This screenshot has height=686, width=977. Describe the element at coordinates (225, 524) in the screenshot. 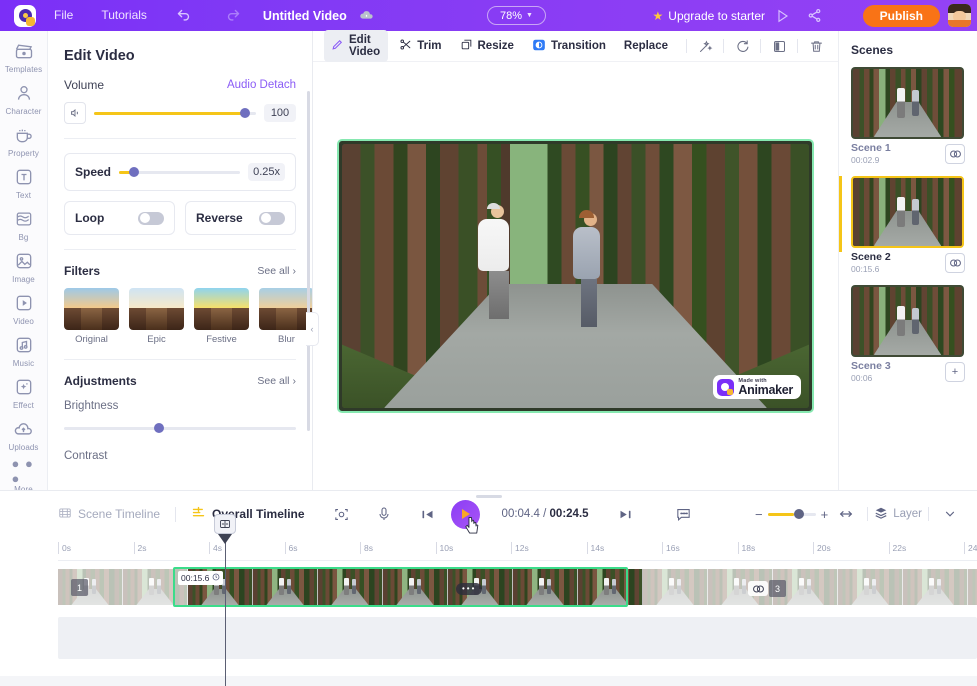

I see `playhead-handle` at that location.